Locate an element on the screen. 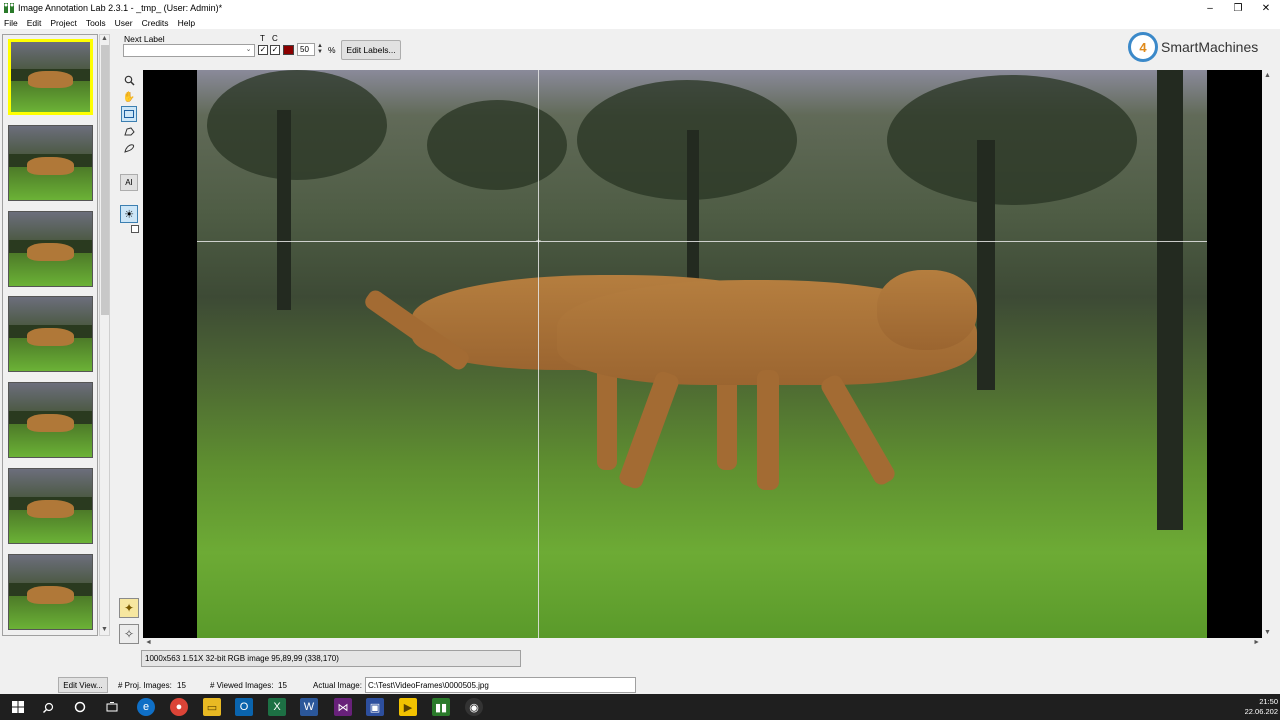  scroll-left-icon: ◄ is located at coordinates (148, 642).